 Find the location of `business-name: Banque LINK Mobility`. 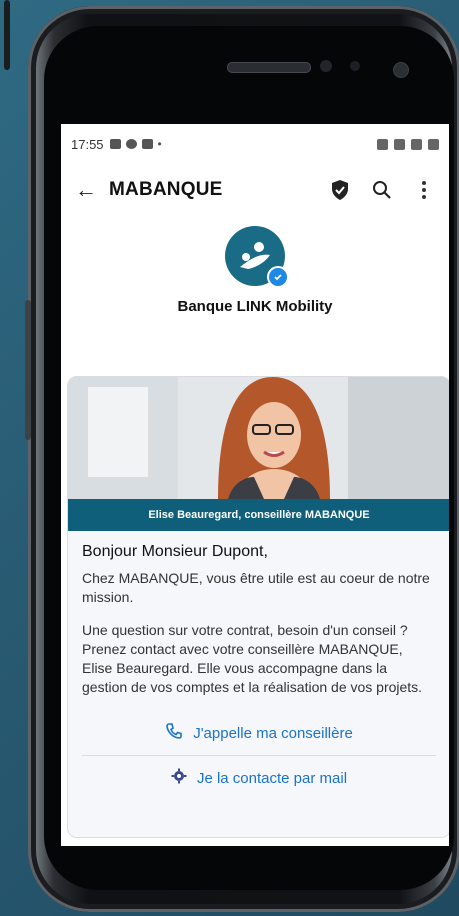

business-name: Banque LINK Mobility is located at coordinates (255, 306).